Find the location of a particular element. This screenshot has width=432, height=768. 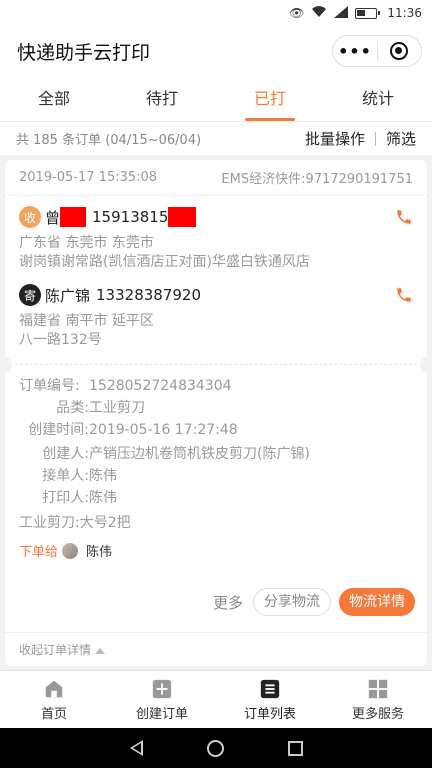

sender-name: 陈广锦 is located at coordinates (68, 295).